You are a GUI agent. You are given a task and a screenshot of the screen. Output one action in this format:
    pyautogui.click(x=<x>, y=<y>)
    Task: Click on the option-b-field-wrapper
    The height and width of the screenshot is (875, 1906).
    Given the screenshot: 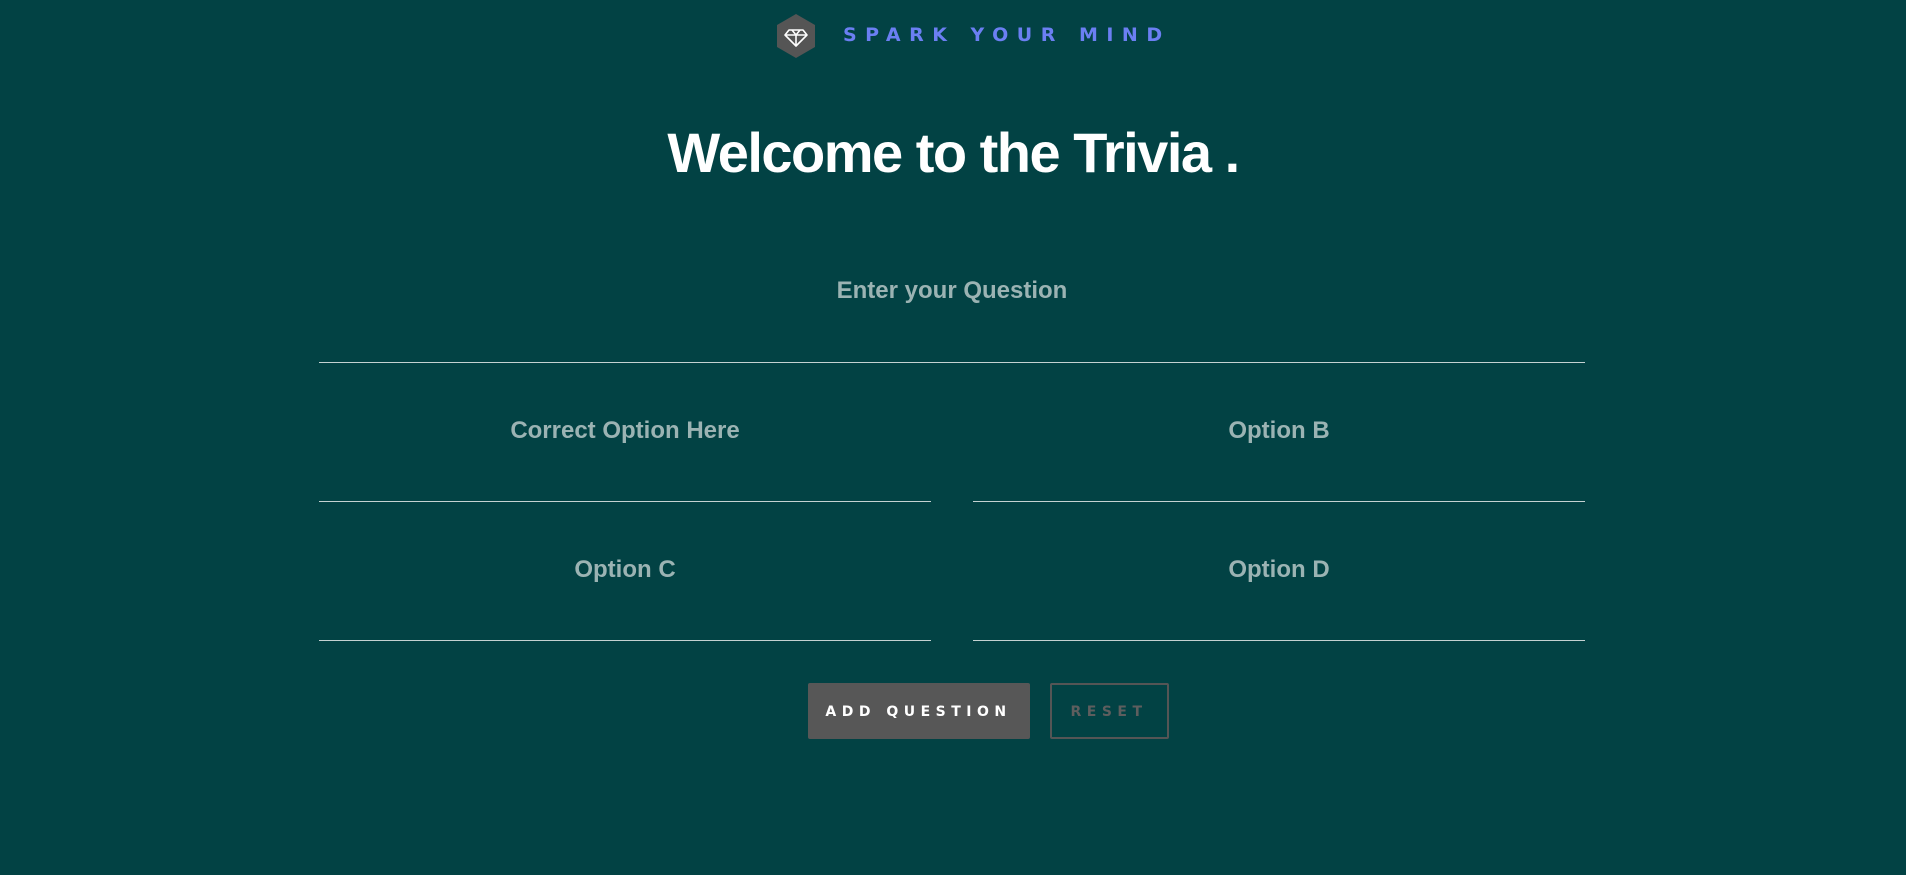 What is the action you would take?
    pyautogui.click(x=1279, y=450)
    